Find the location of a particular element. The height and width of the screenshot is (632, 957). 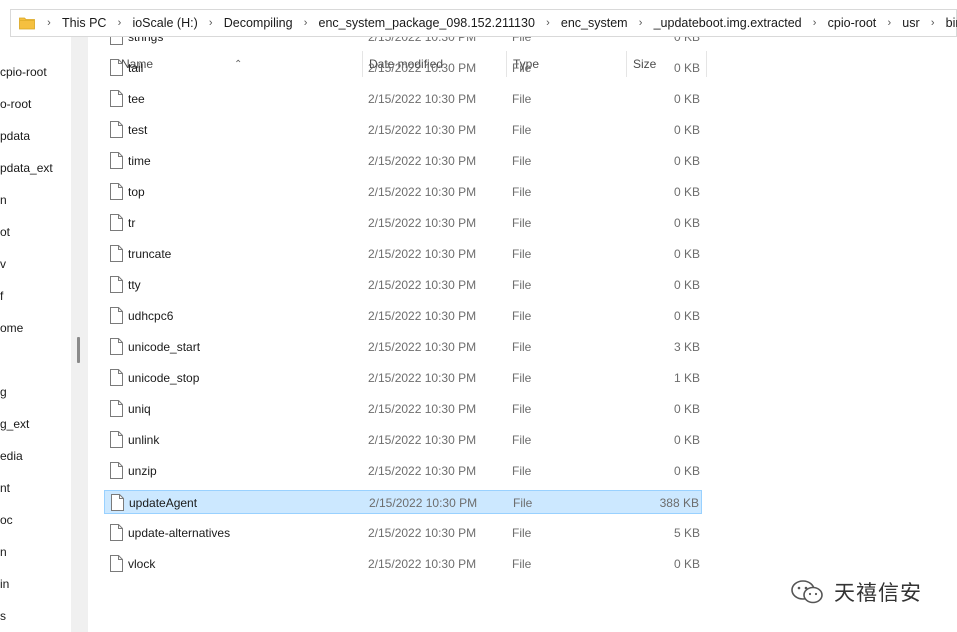

nav-item: f is located at coordinates (1, 296).